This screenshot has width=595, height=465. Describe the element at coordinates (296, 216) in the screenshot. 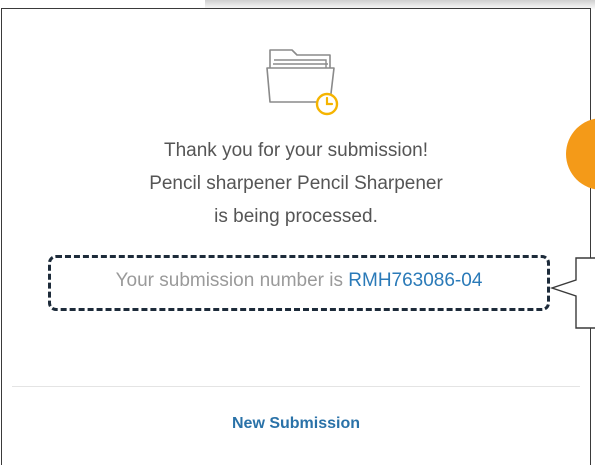

I see `message-line-status: is being processed.` at that location.